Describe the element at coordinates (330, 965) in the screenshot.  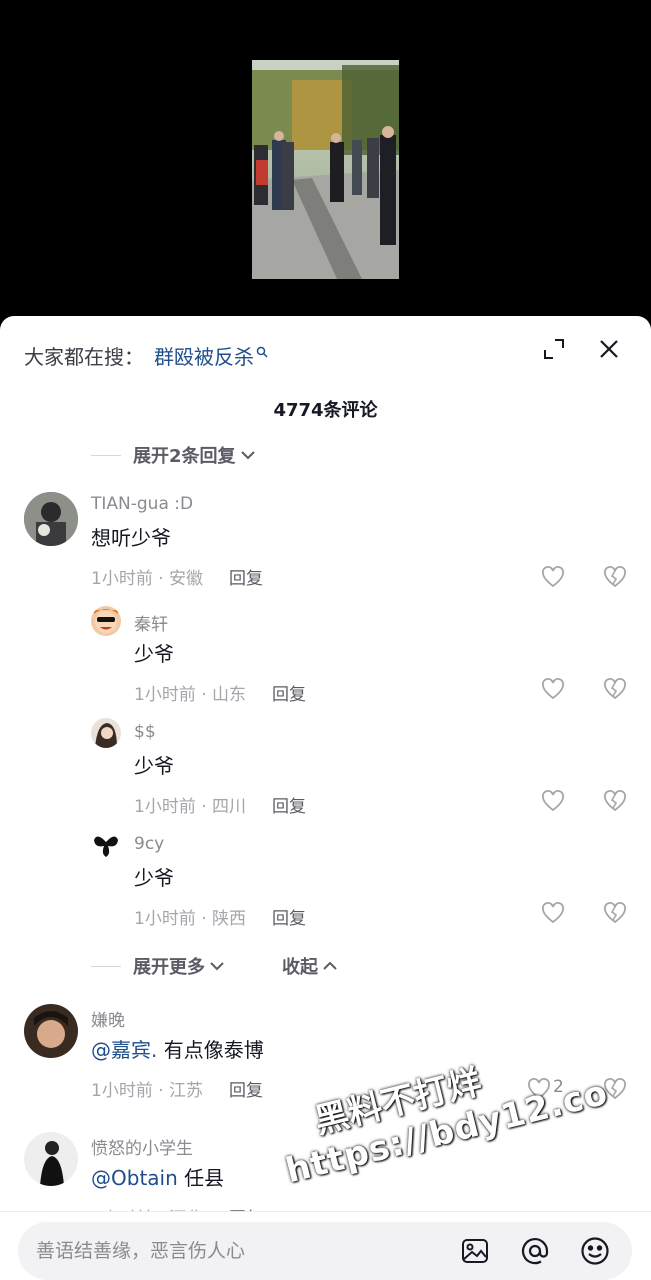
I see `chevron-up-icon` at that location.